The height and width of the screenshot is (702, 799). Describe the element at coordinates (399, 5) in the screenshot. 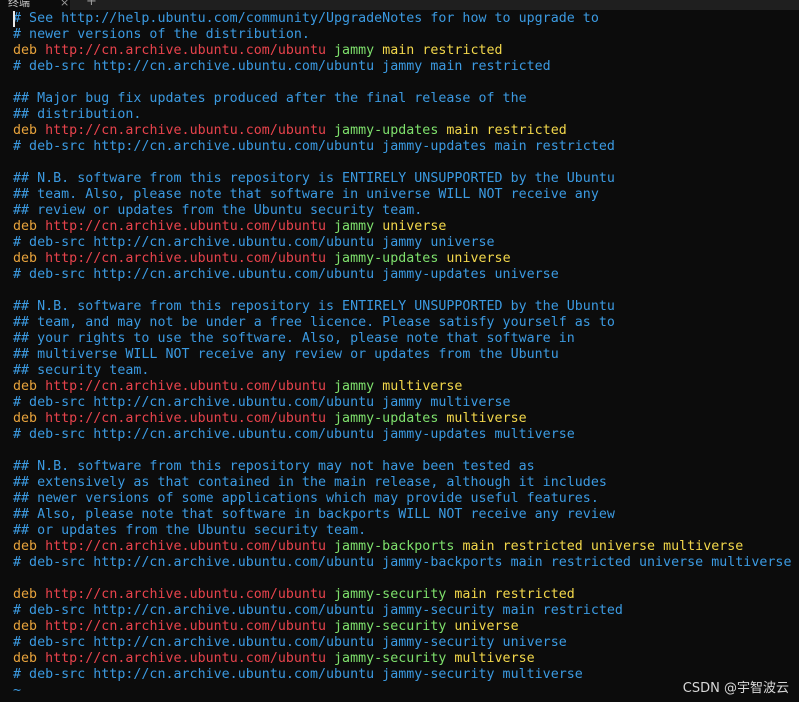

I see `terminal-tab-bar: 终端 × +` at that location.